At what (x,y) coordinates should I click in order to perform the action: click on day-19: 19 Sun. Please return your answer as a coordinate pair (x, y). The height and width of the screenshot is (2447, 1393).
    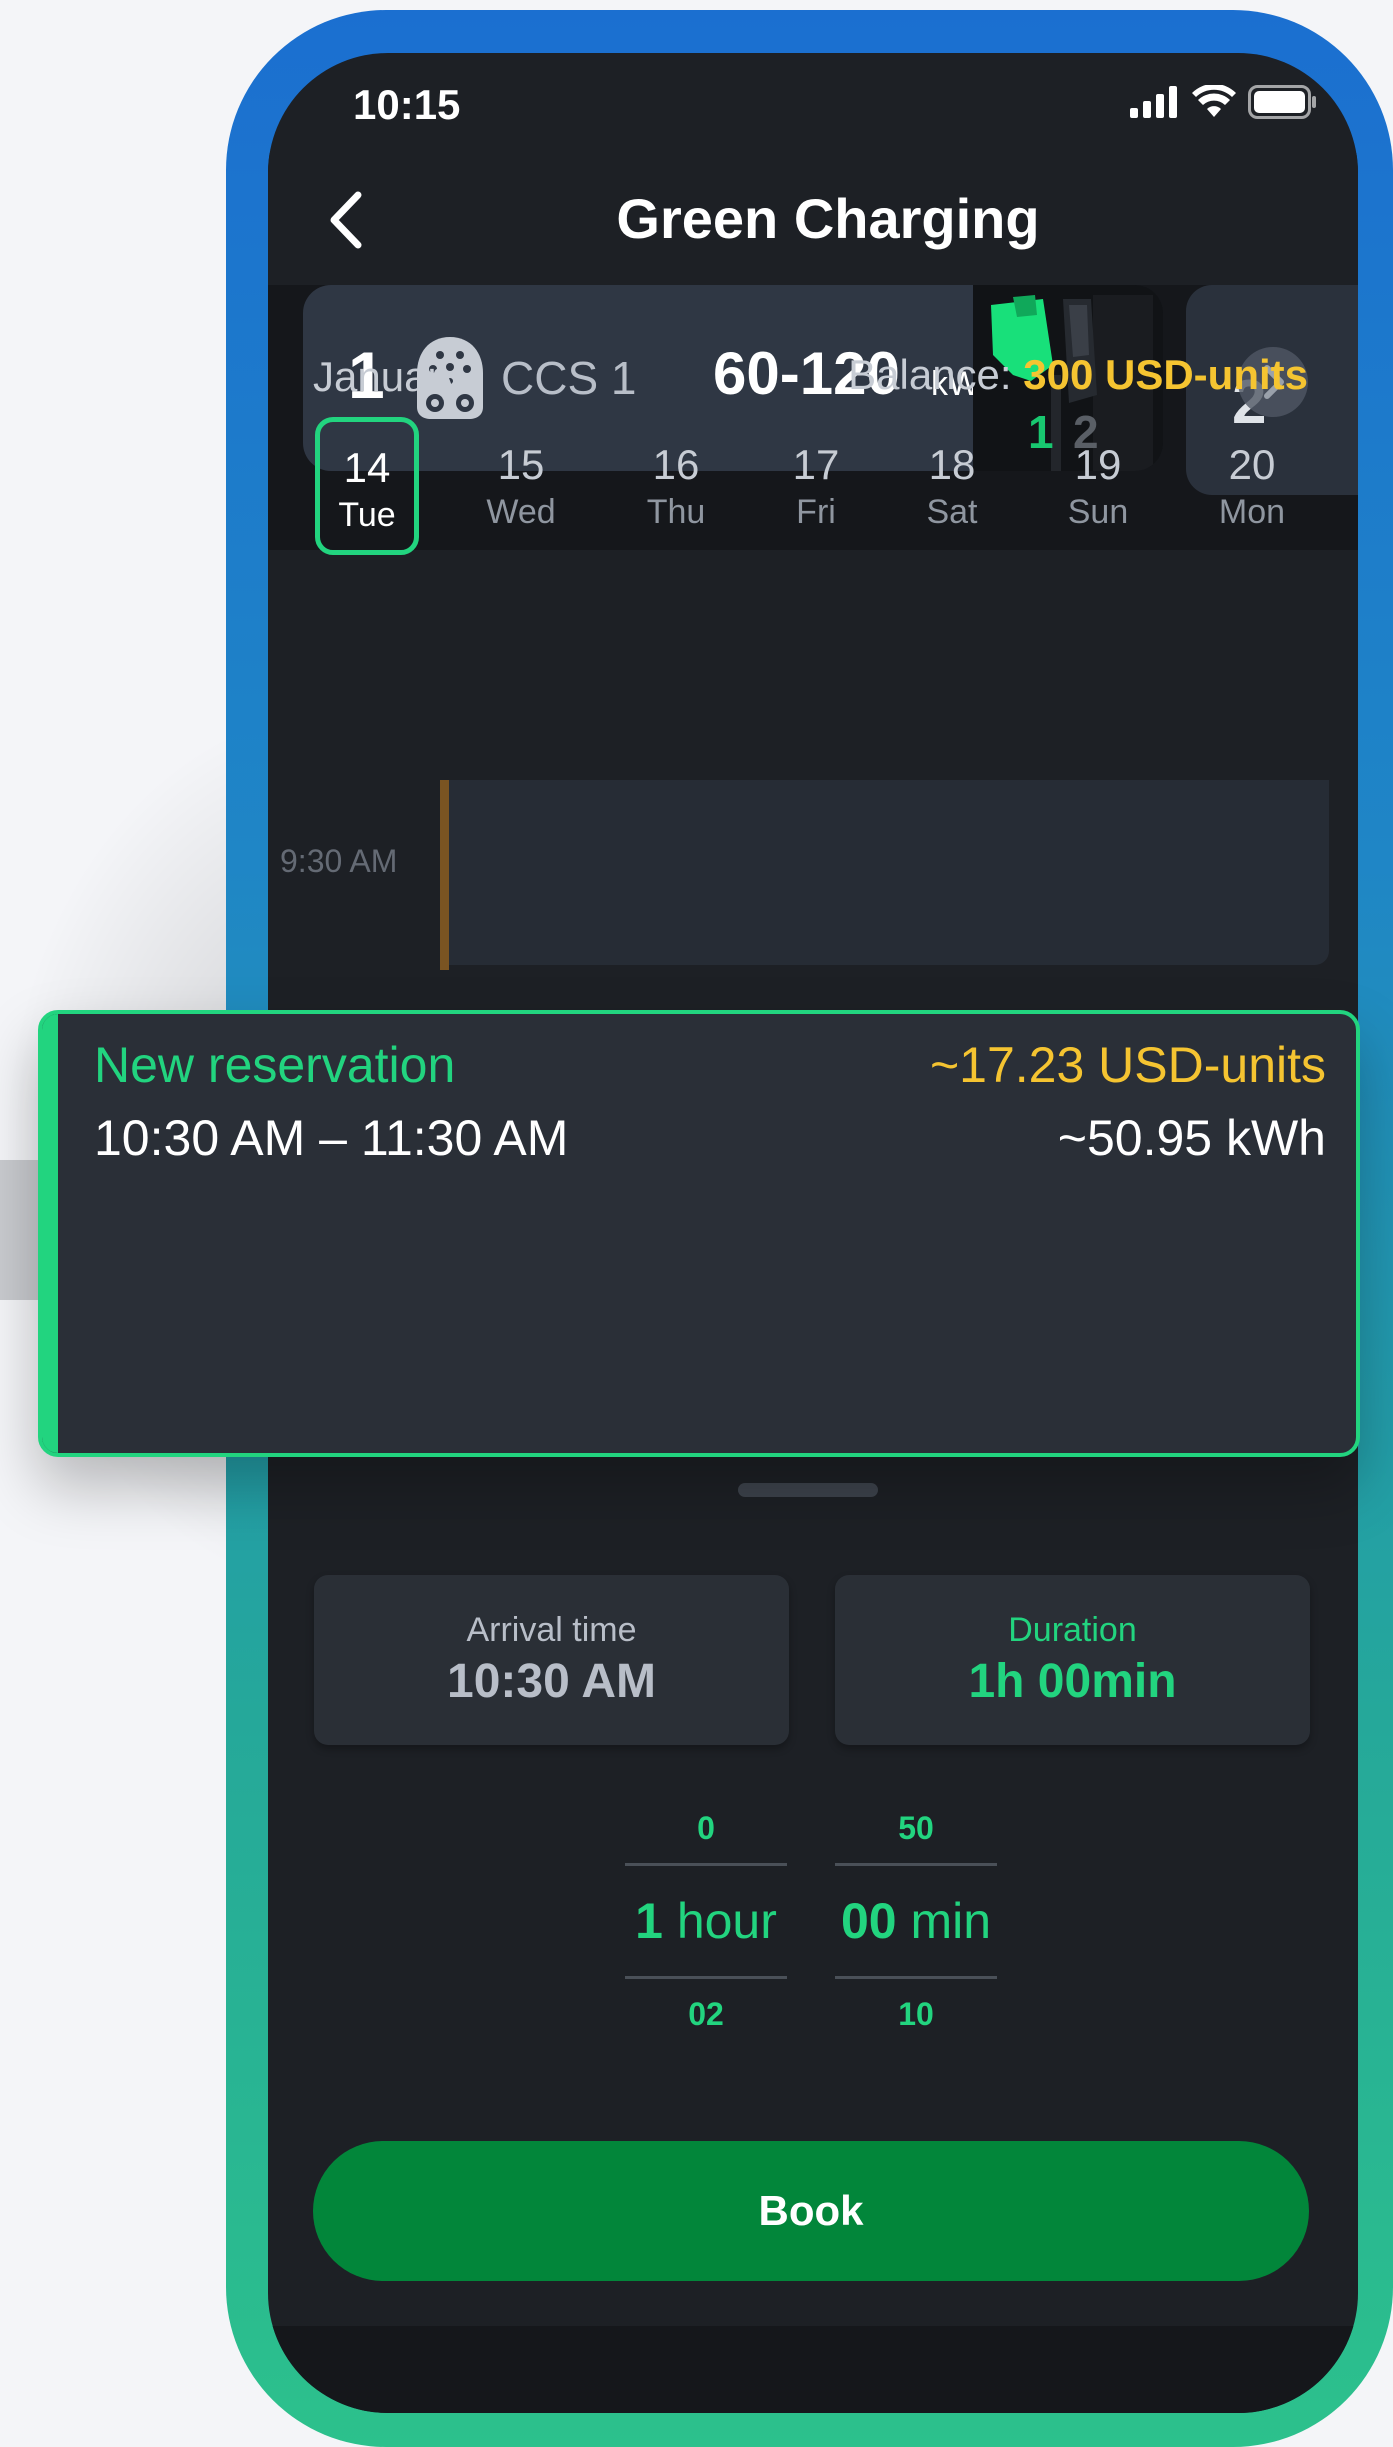
    Looking at the image, I should click on (1098, 486).